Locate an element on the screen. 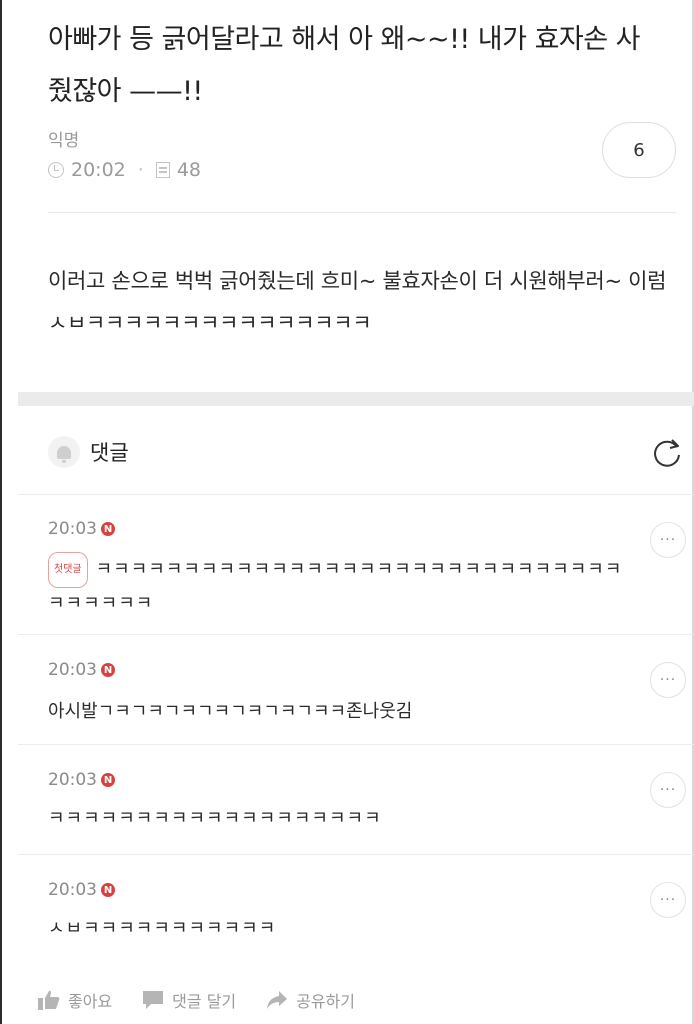  comments-label: 댓글 is located at coordinates (109, 453).